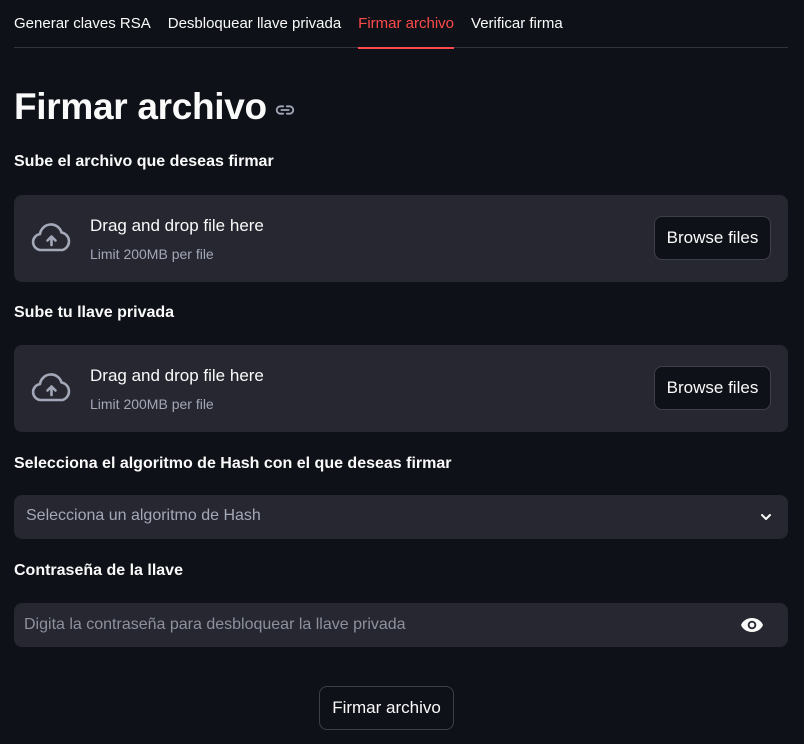  Describe the element at coordinates (386, 708) in the screenshot. I see `sign-file-button: Firmar archivo` at that location.